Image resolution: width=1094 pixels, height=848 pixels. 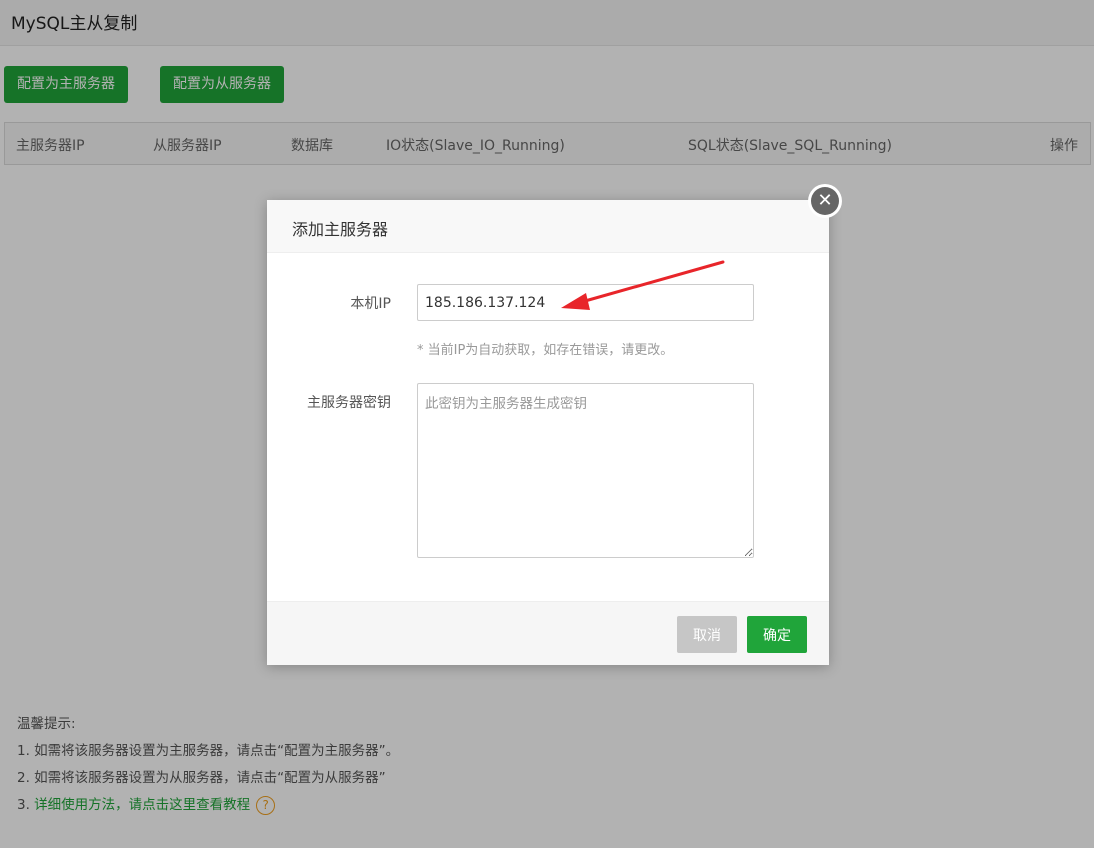 What do you see at coordinates (548, 226) in the screenshot?
I see `dialog-header: 添加主服务器` at bounding box center [548, 226].